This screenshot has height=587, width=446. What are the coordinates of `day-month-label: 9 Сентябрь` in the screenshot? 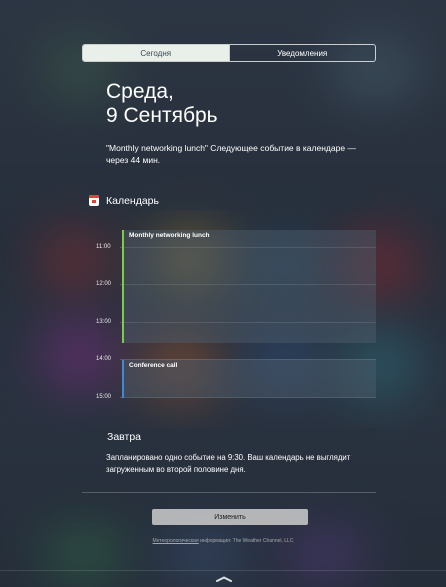 It's located at (162, 115).